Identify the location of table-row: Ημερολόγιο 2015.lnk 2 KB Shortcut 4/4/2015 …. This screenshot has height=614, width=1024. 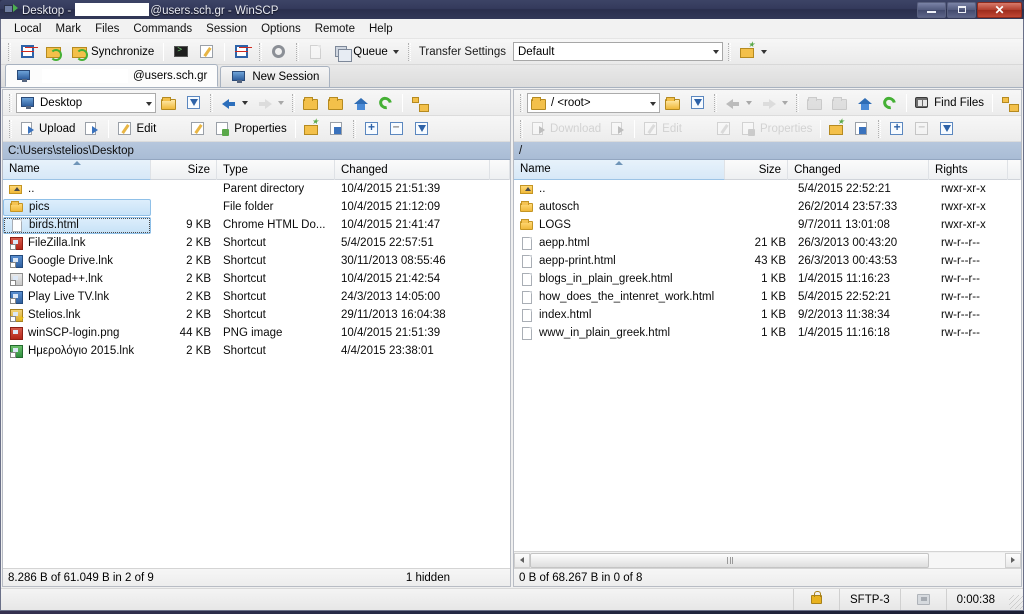
(256, 351).